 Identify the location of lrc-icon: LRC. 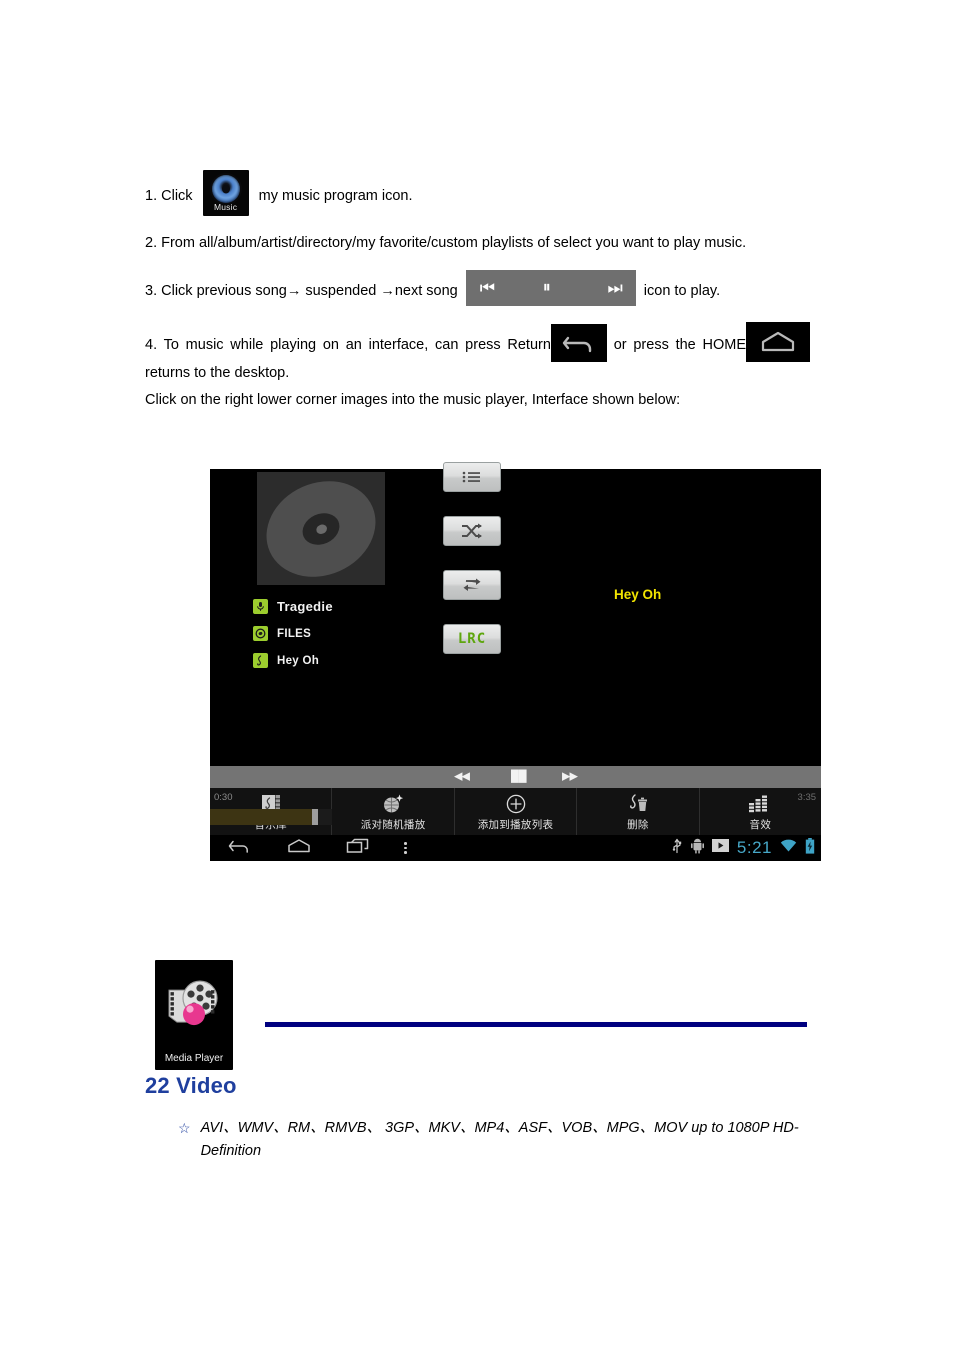
(472, 639).